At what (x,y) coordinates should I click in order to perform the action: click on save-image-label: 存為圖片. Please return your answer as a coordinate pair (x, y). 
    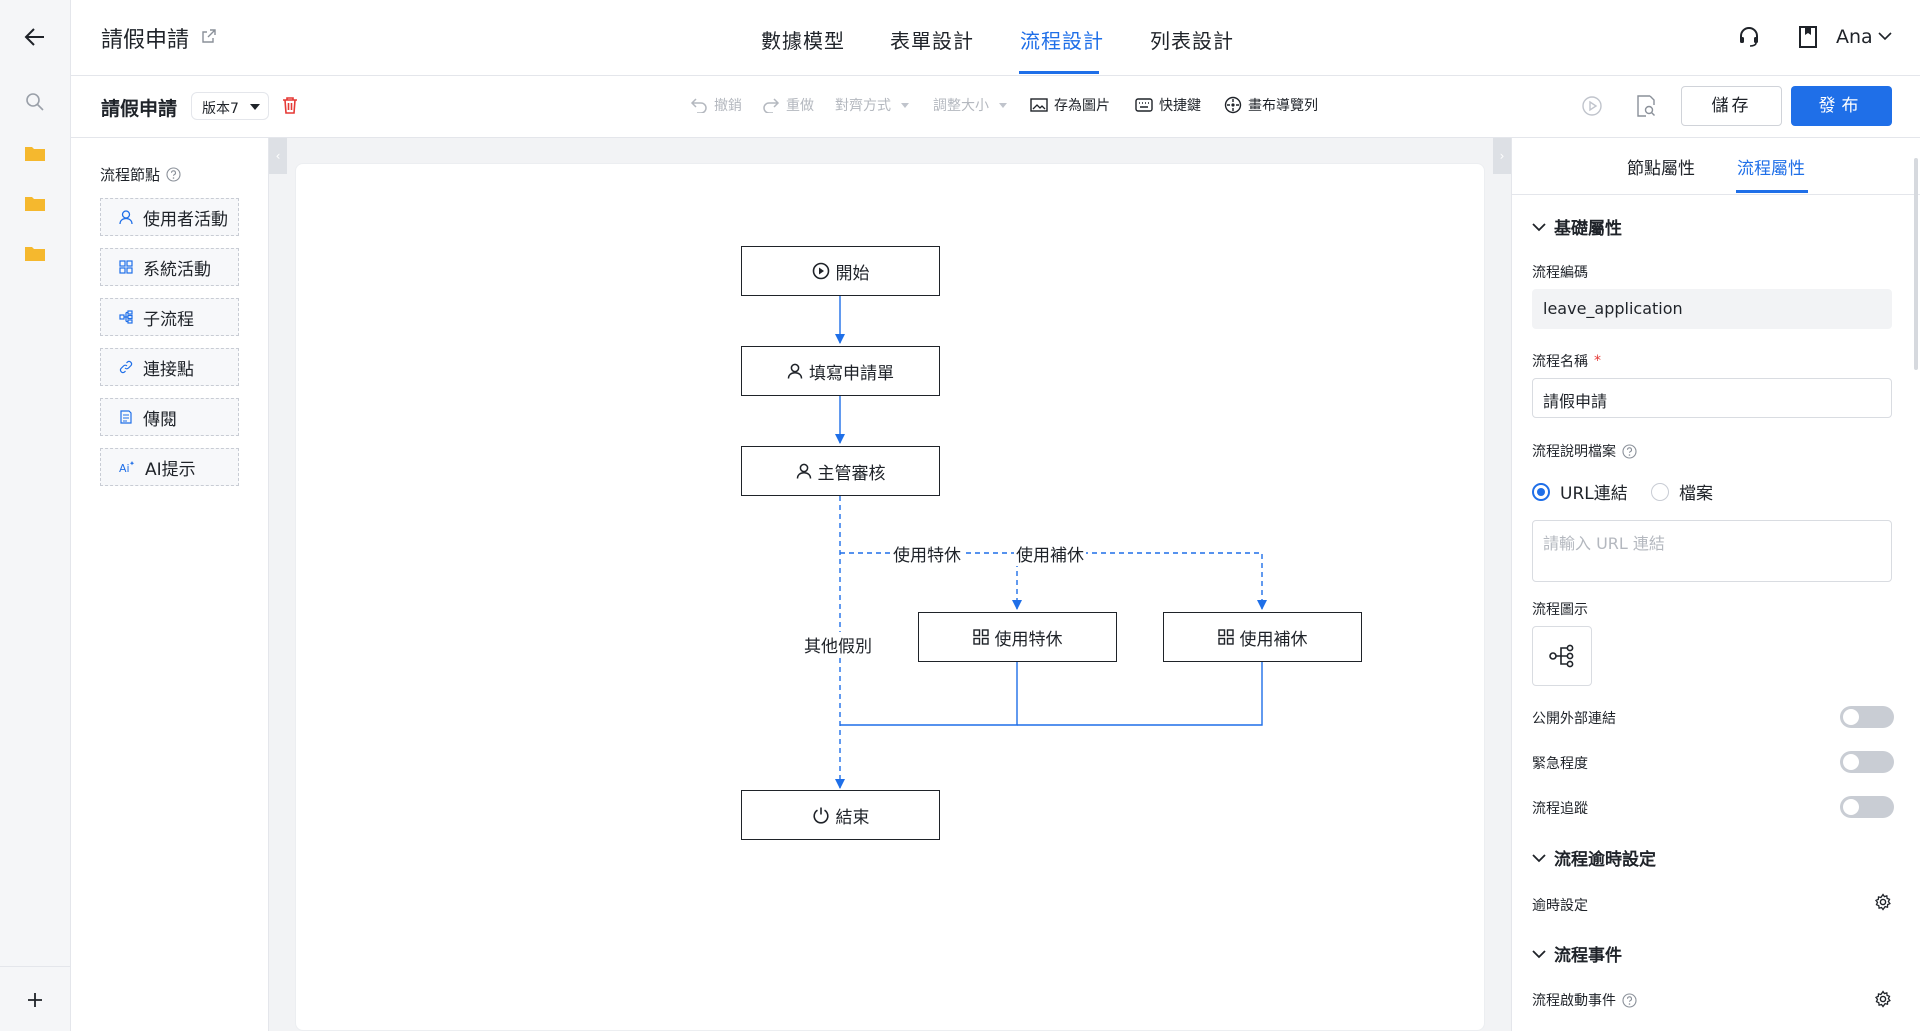
    Looking at the image, I should click on (1082, 106).